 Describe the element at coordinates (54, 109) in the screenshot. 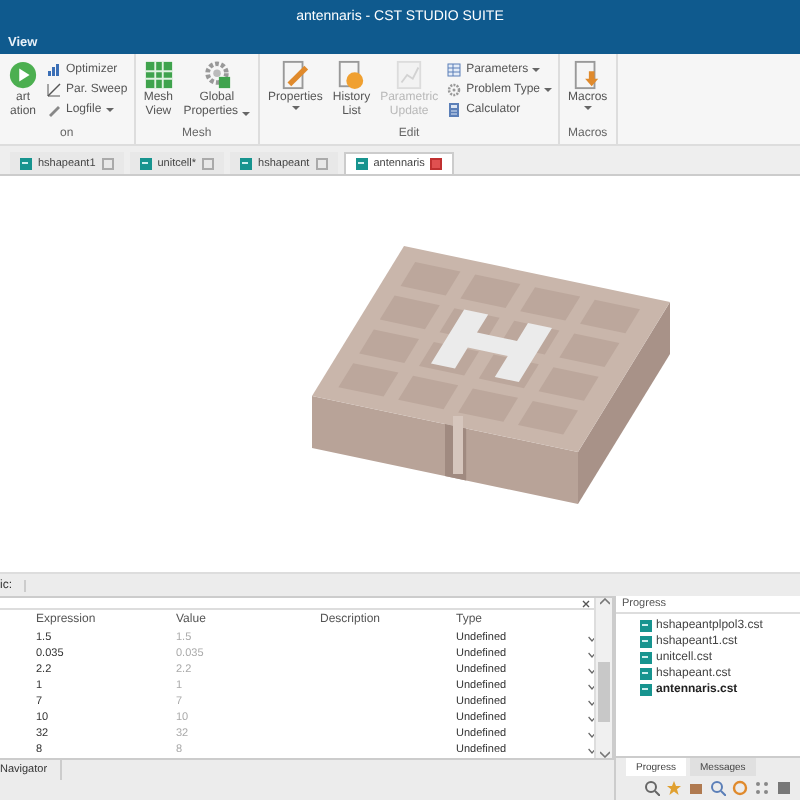

I see `pencil-icon` at that location.